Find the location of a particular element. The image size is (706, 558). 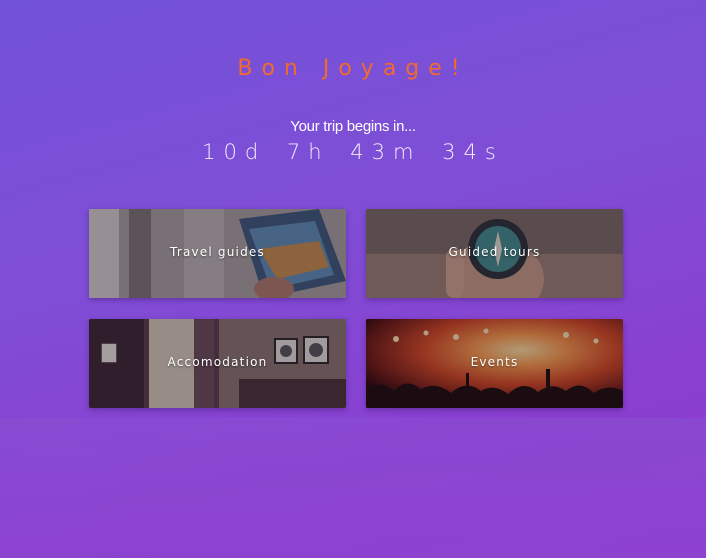

travel-guides-label: Travel guides is located at coordinates (217, 252).